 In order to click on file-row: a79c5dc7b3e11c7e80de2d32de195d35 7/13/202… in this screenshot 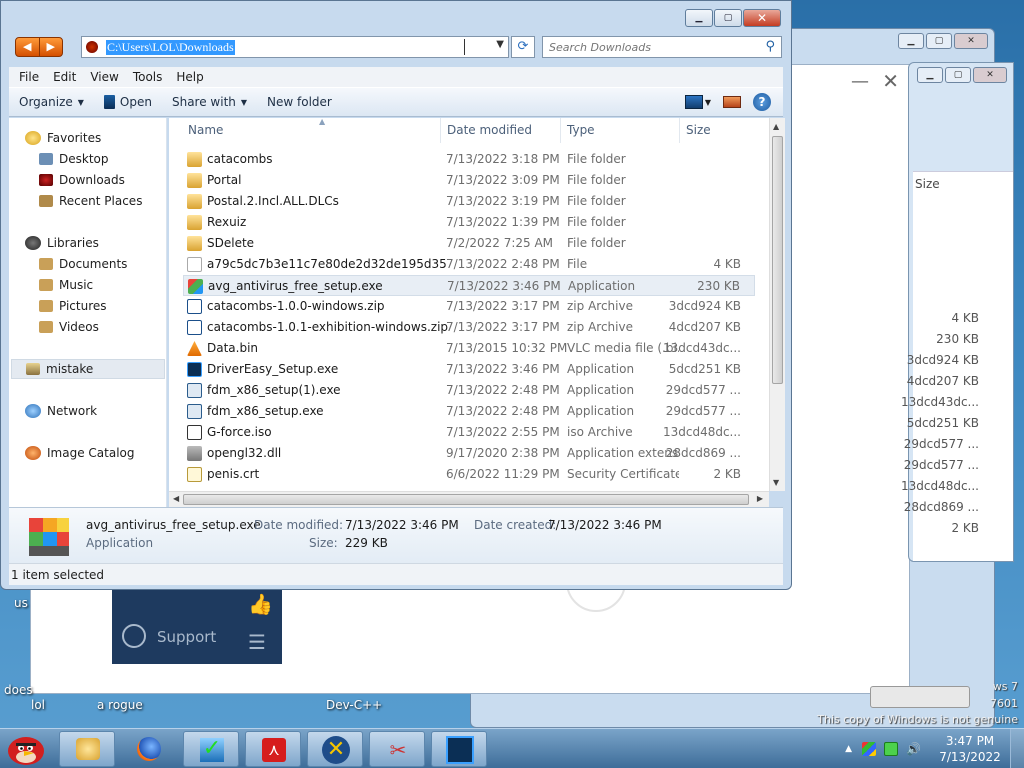, I will do `click(469, 264)`.